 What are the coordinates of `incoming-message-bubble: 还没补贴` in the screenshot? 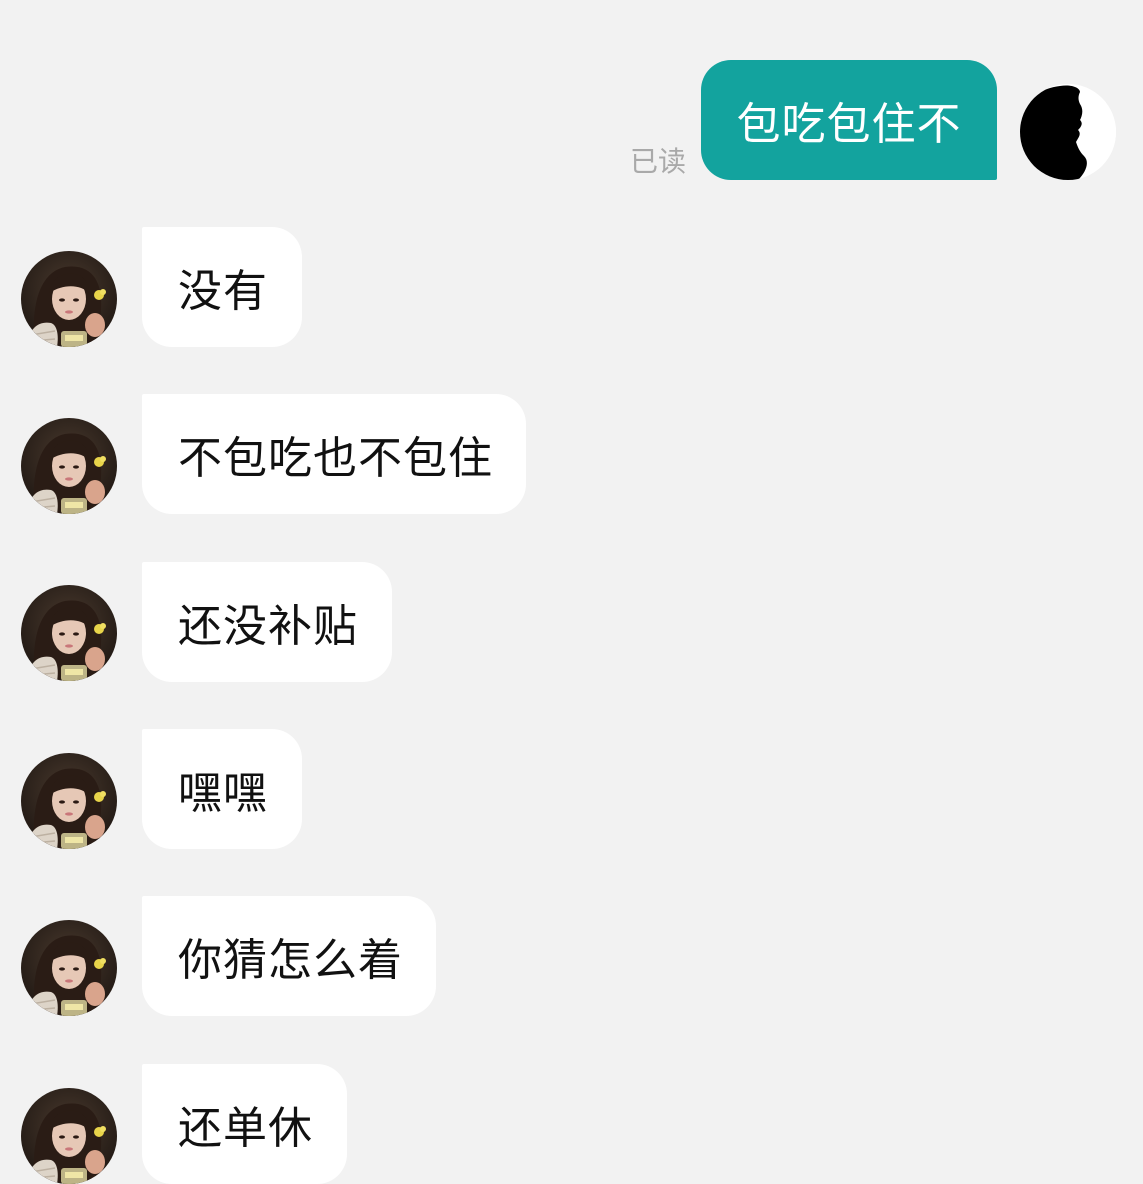 It's located at (267, 622).